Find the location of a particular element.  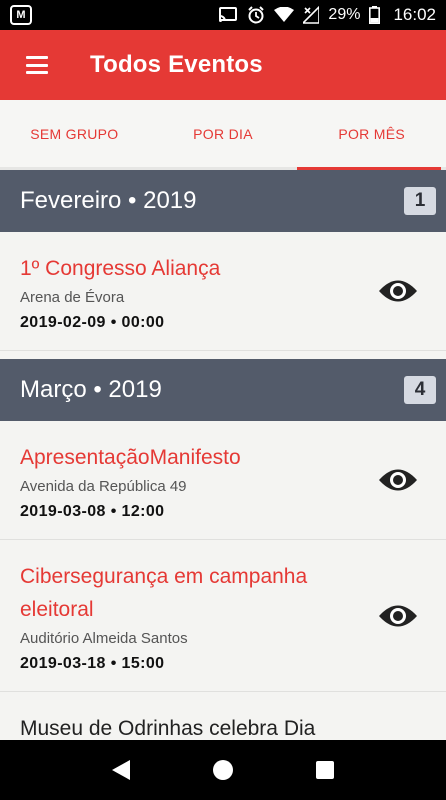

battery-icon is located at coordinates (375, 15).